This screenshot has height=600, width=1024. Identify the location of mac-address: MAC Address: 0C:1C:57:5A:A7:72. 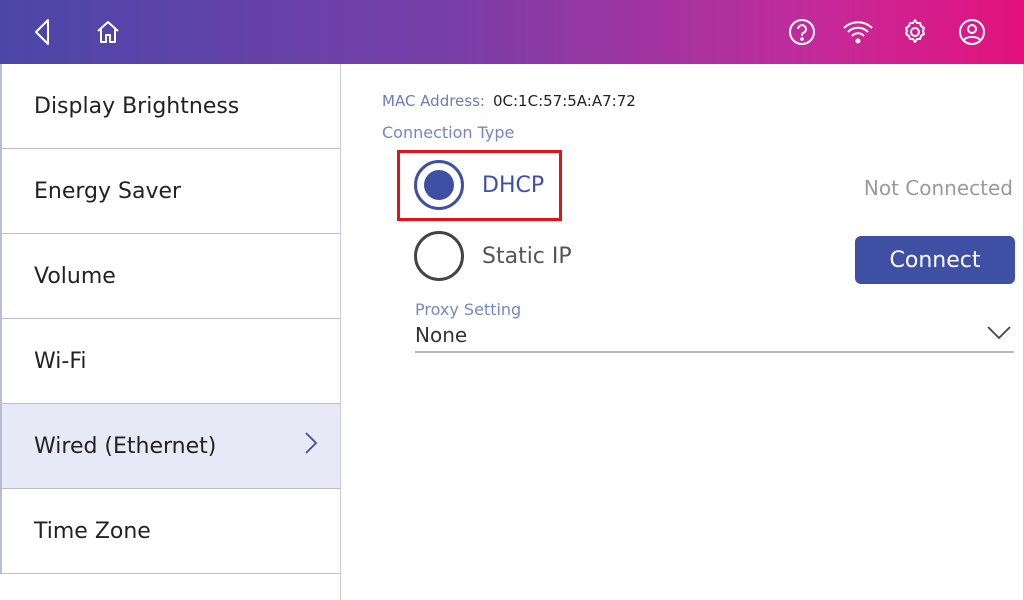
(509, 101).